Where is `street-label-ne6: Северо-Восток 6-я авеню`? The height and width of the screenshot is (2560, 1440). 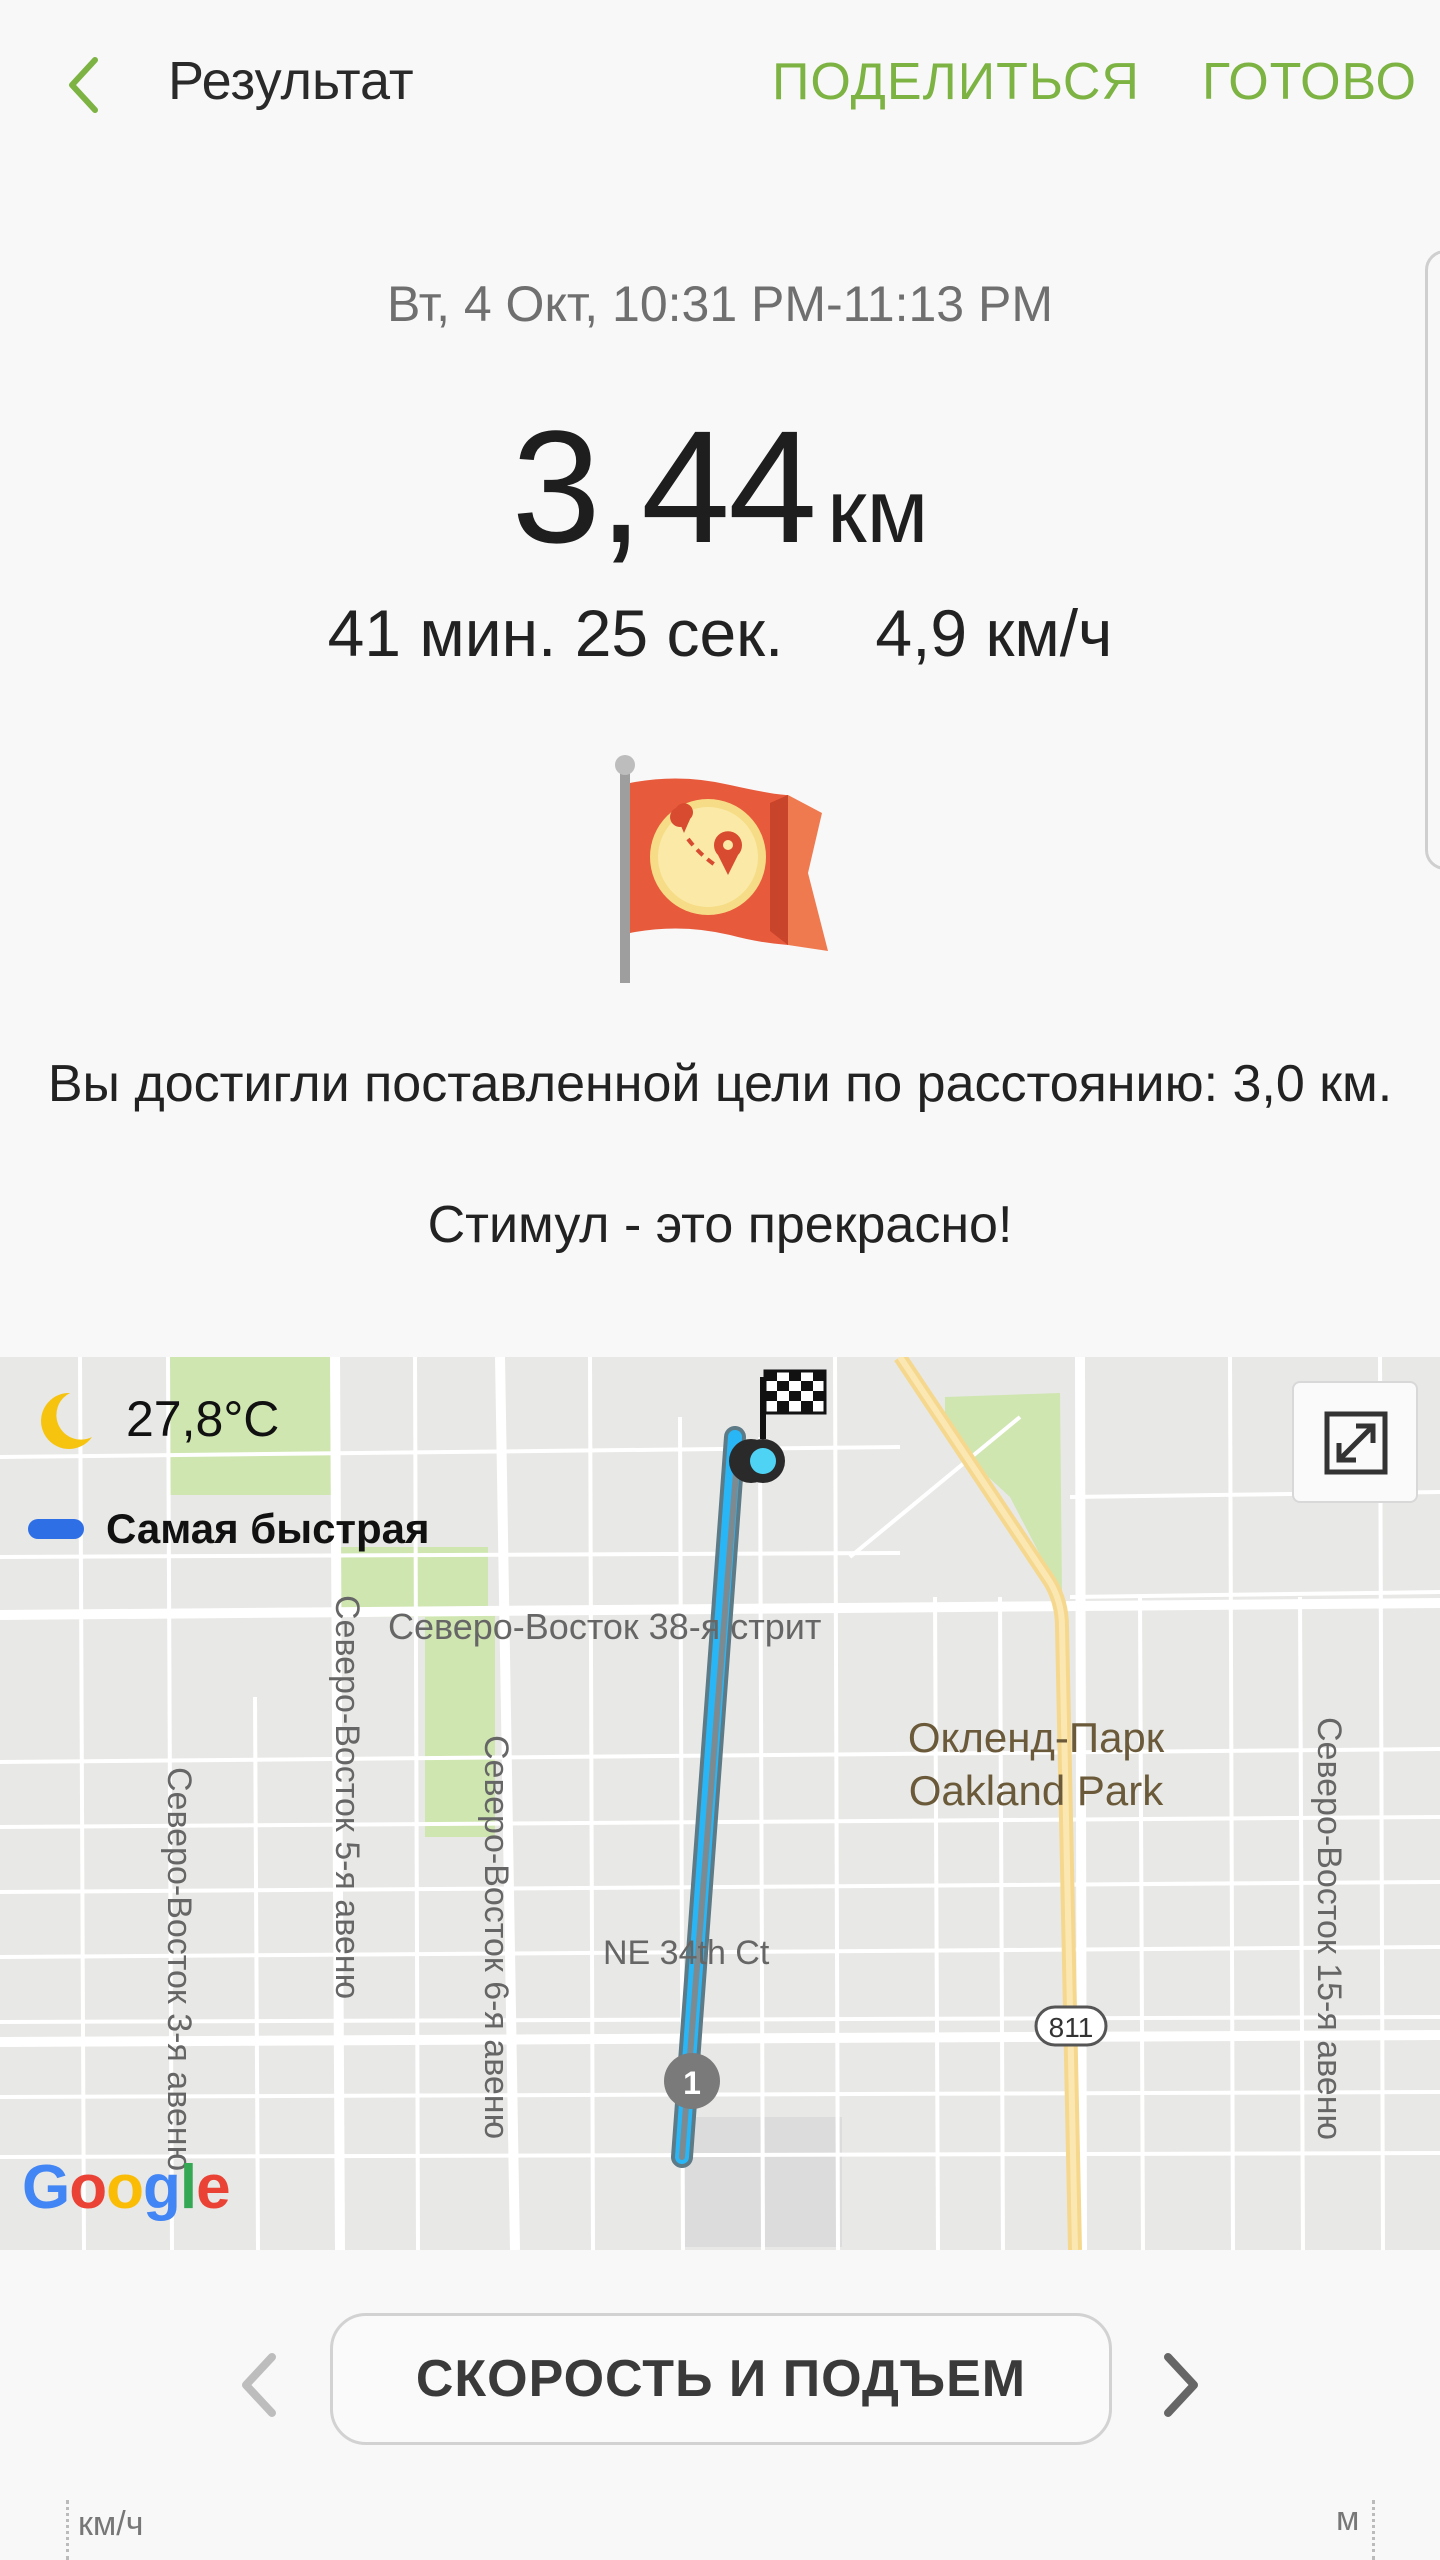 street-label-ne6: Северо-Восток 6-я авеню is located at coordinates (496, 1937).